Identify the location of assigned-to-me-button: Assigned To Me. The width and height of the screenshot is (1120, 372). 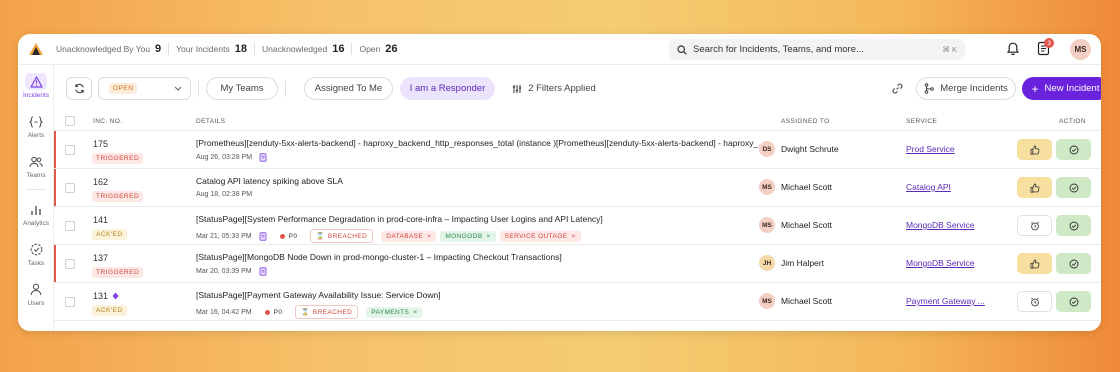
(348, 88).